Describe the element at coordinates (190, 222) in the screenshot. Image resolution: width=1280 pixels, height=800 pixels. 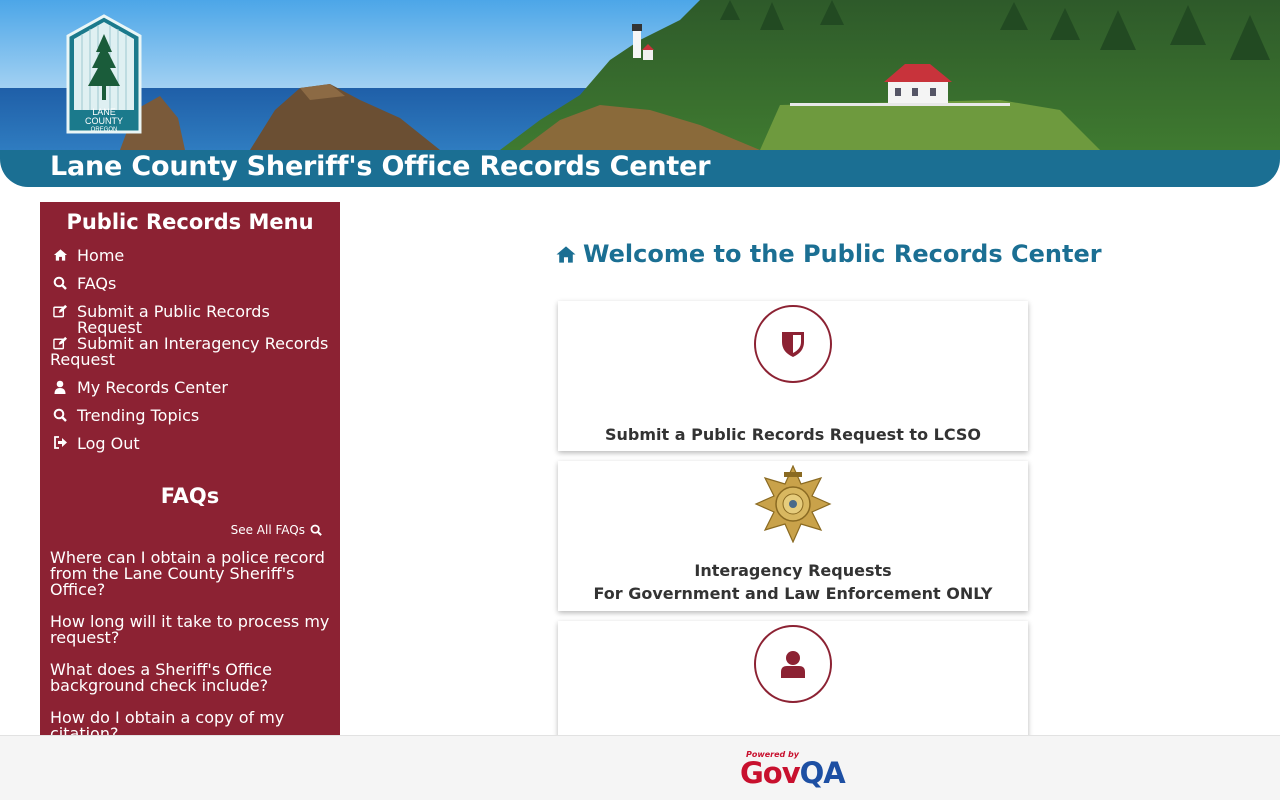
I see `menu-title: Public Records Menu` at that location.